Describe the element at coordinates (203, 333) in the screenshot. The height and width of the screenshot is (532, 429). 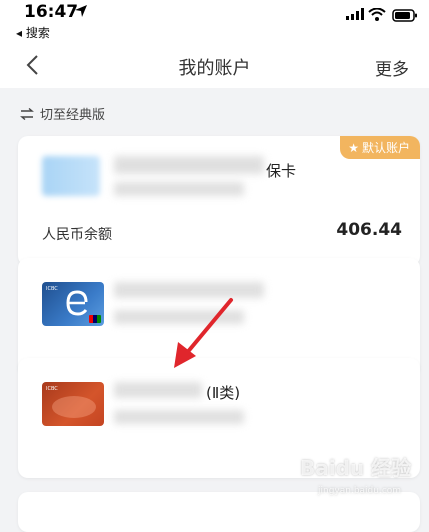
I see `annotation-arrow` at that location.